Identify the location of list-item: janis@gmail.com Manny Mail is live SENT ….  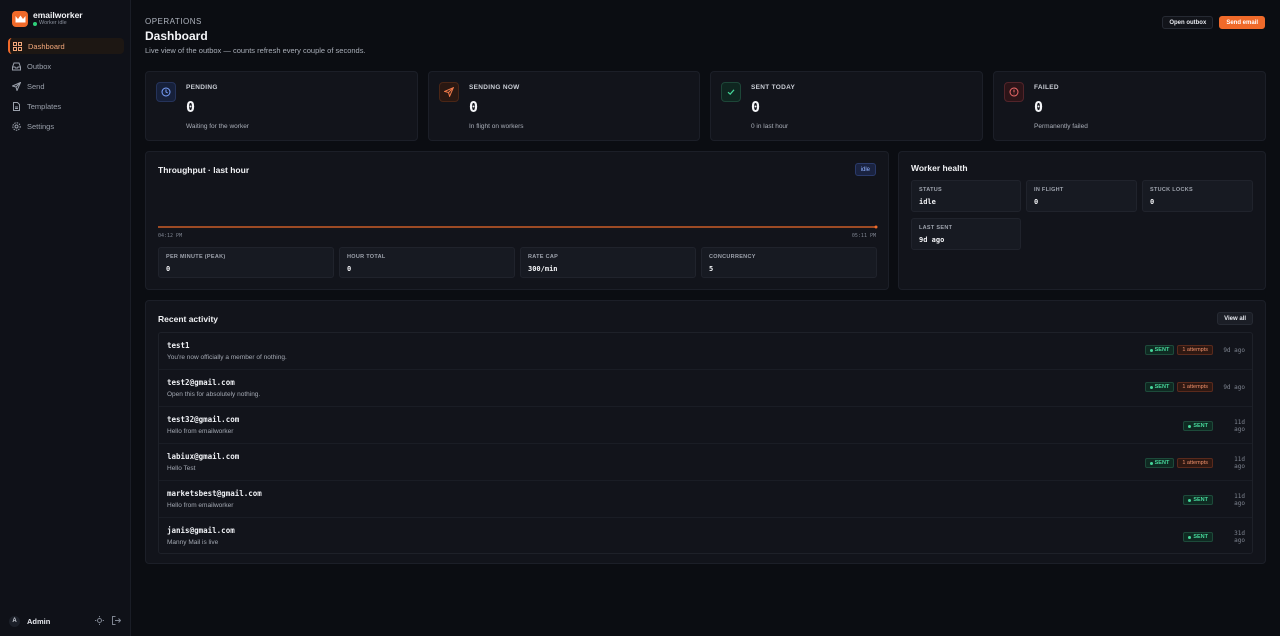
(705, 536).